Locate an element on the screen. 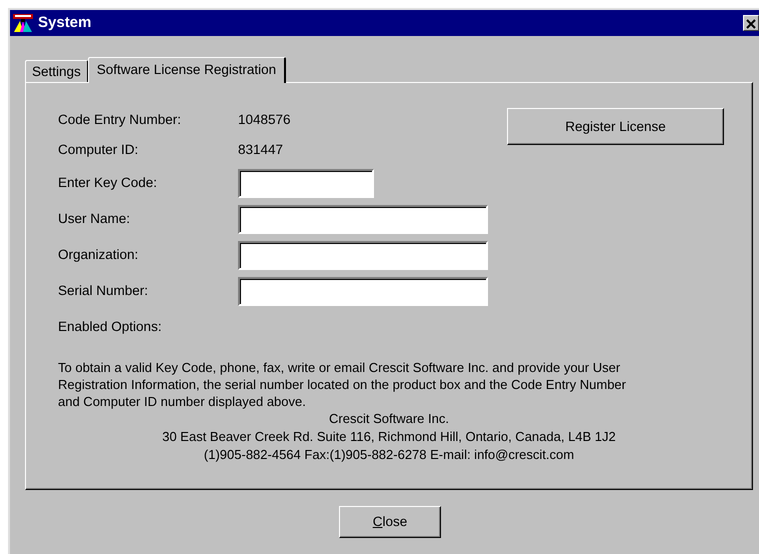  close-button: Close is located at coordinates (390, 522).